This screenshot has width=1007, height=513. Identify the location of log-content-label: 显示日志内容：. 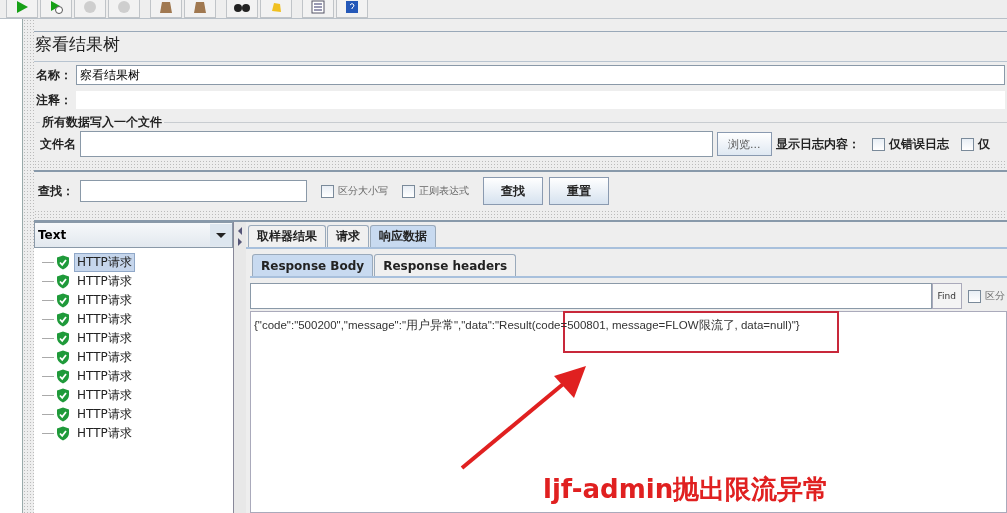
(817, 144).